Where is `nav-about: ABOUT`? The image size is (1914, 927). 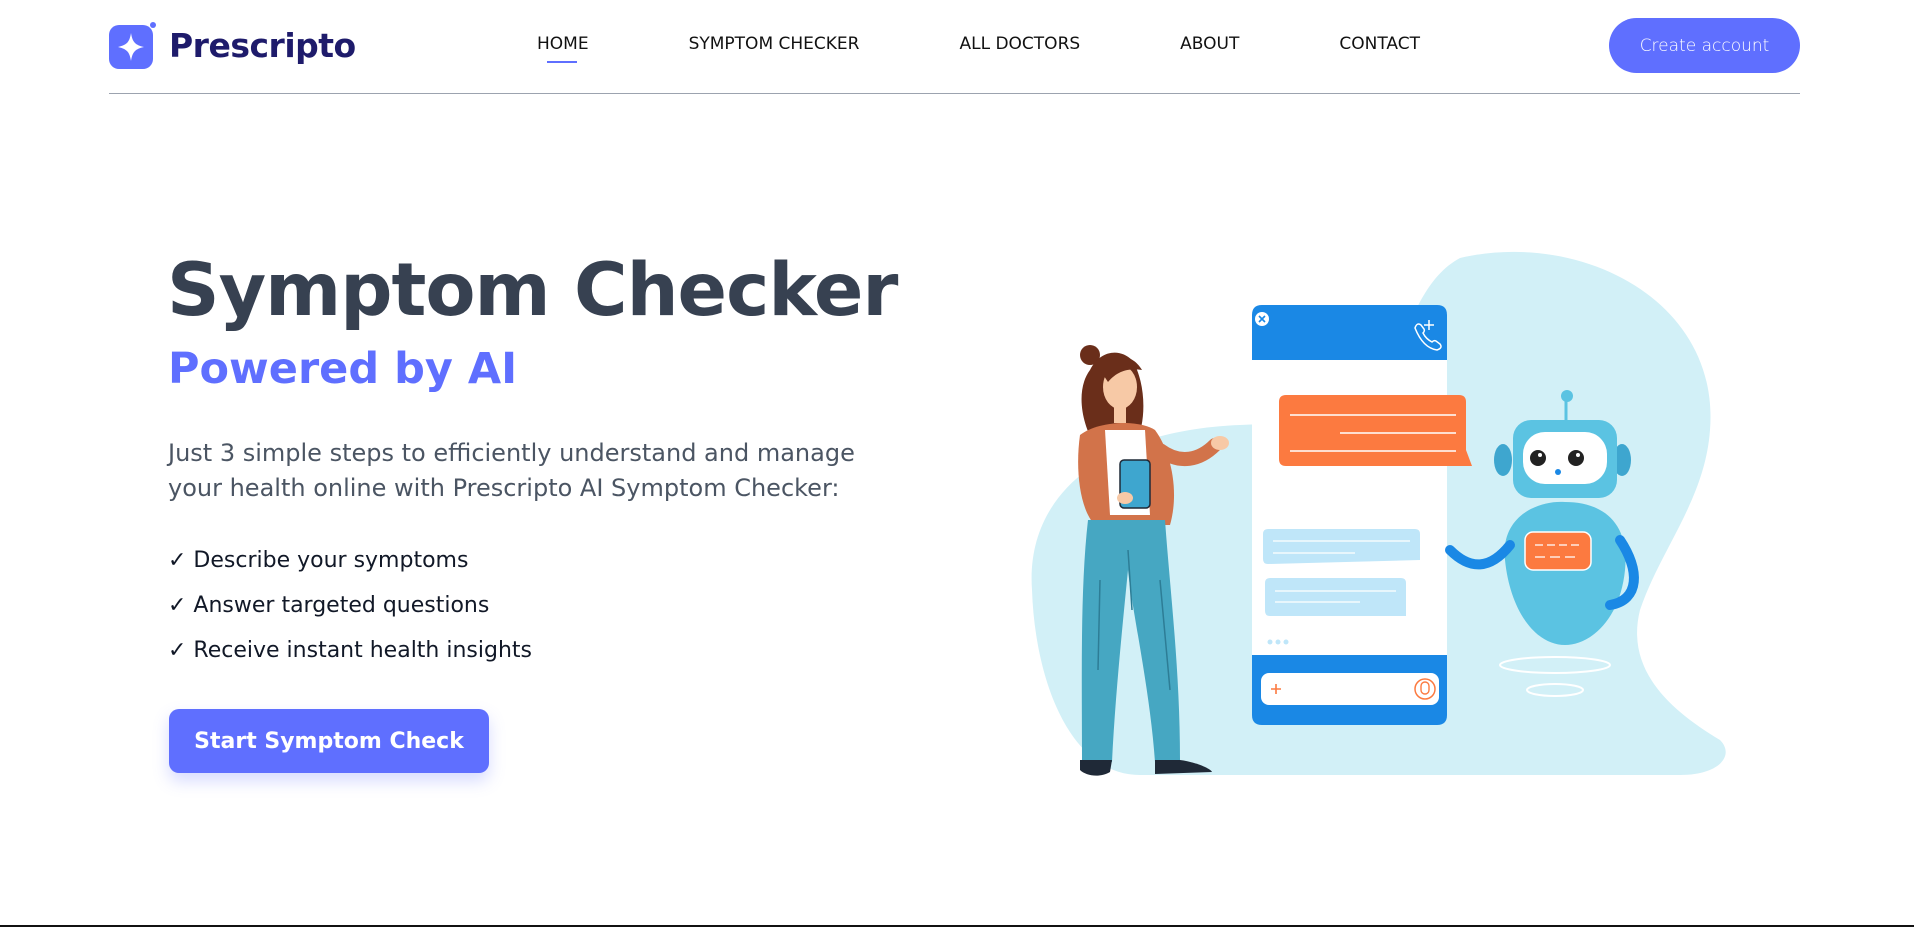 nav-about: ABOUT is located at coordinates (1209, 44).